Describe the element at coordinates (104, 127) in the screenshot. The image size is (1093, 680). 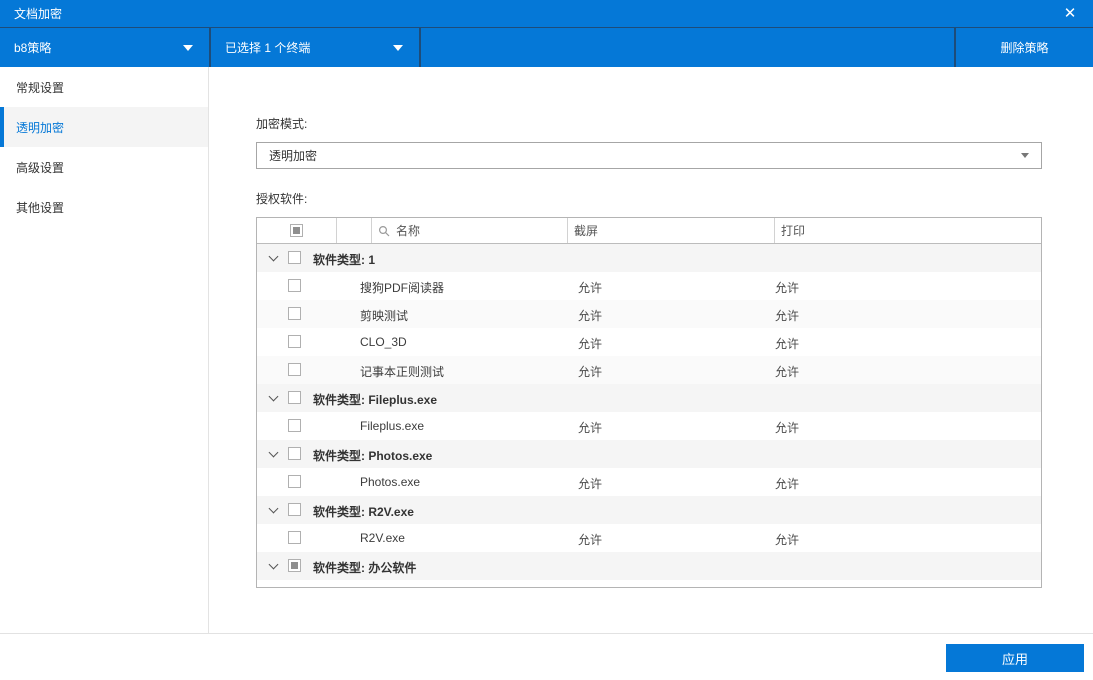
I see `sidebar-item-transparent-encrypt: 透明加密` at that location.